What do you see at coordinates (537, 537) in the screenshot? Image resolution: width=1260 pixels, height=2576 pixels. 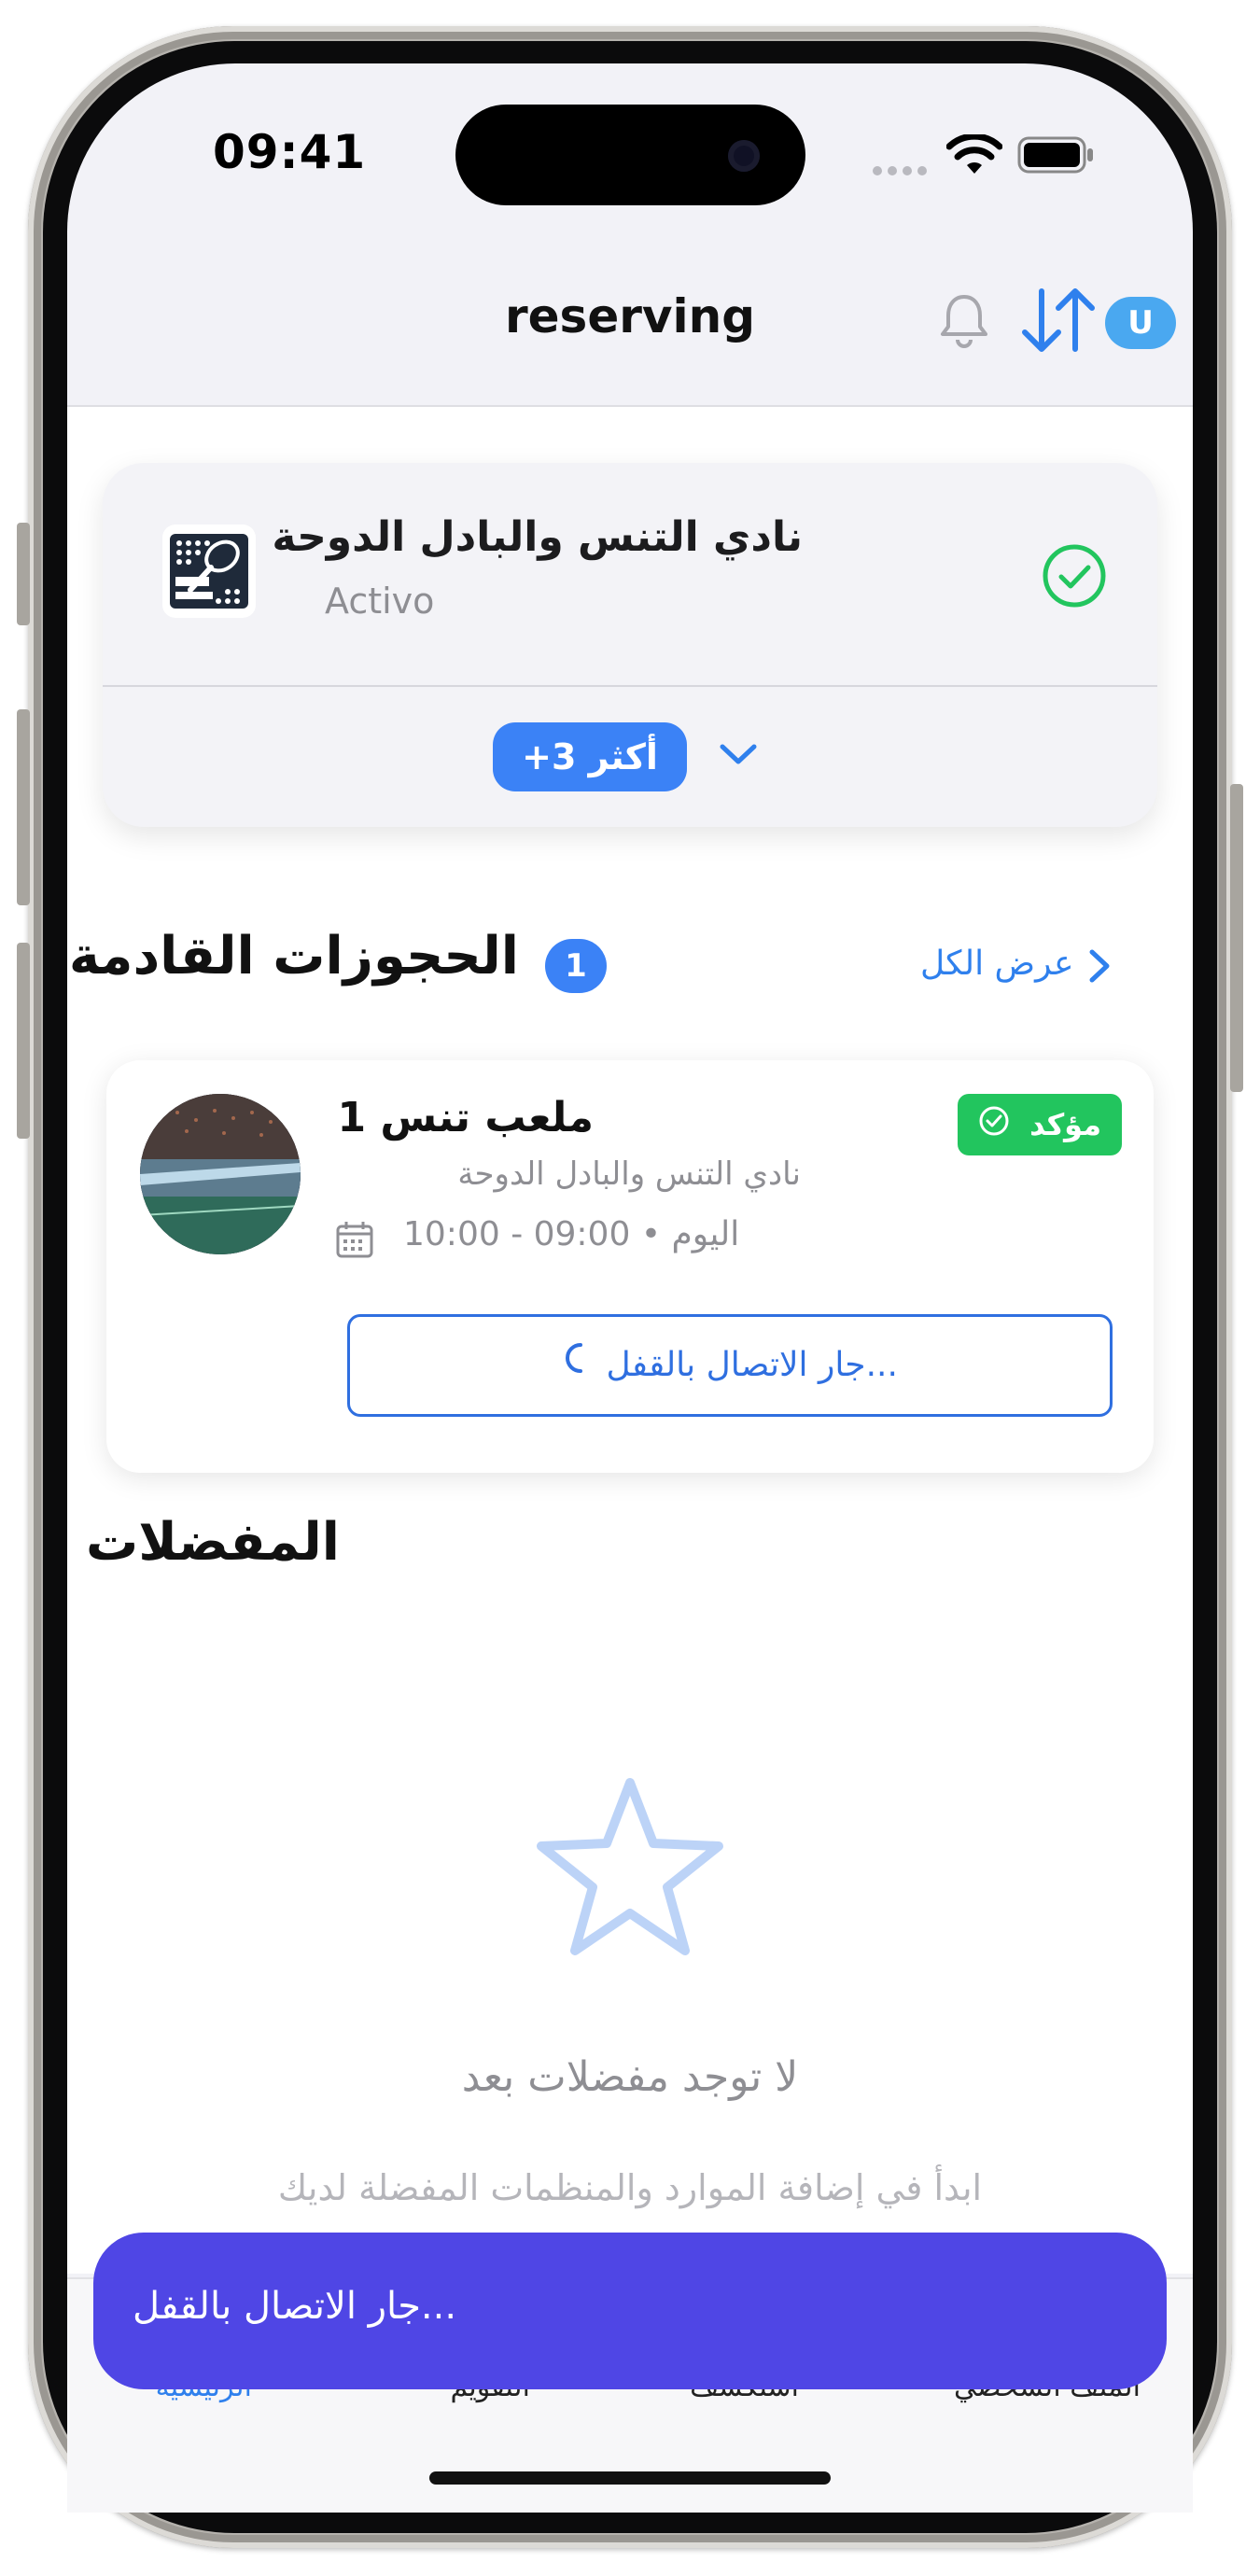 I see `organization-name: نادي التنس والبادل الدوحة` at bounding box center [537, 537].